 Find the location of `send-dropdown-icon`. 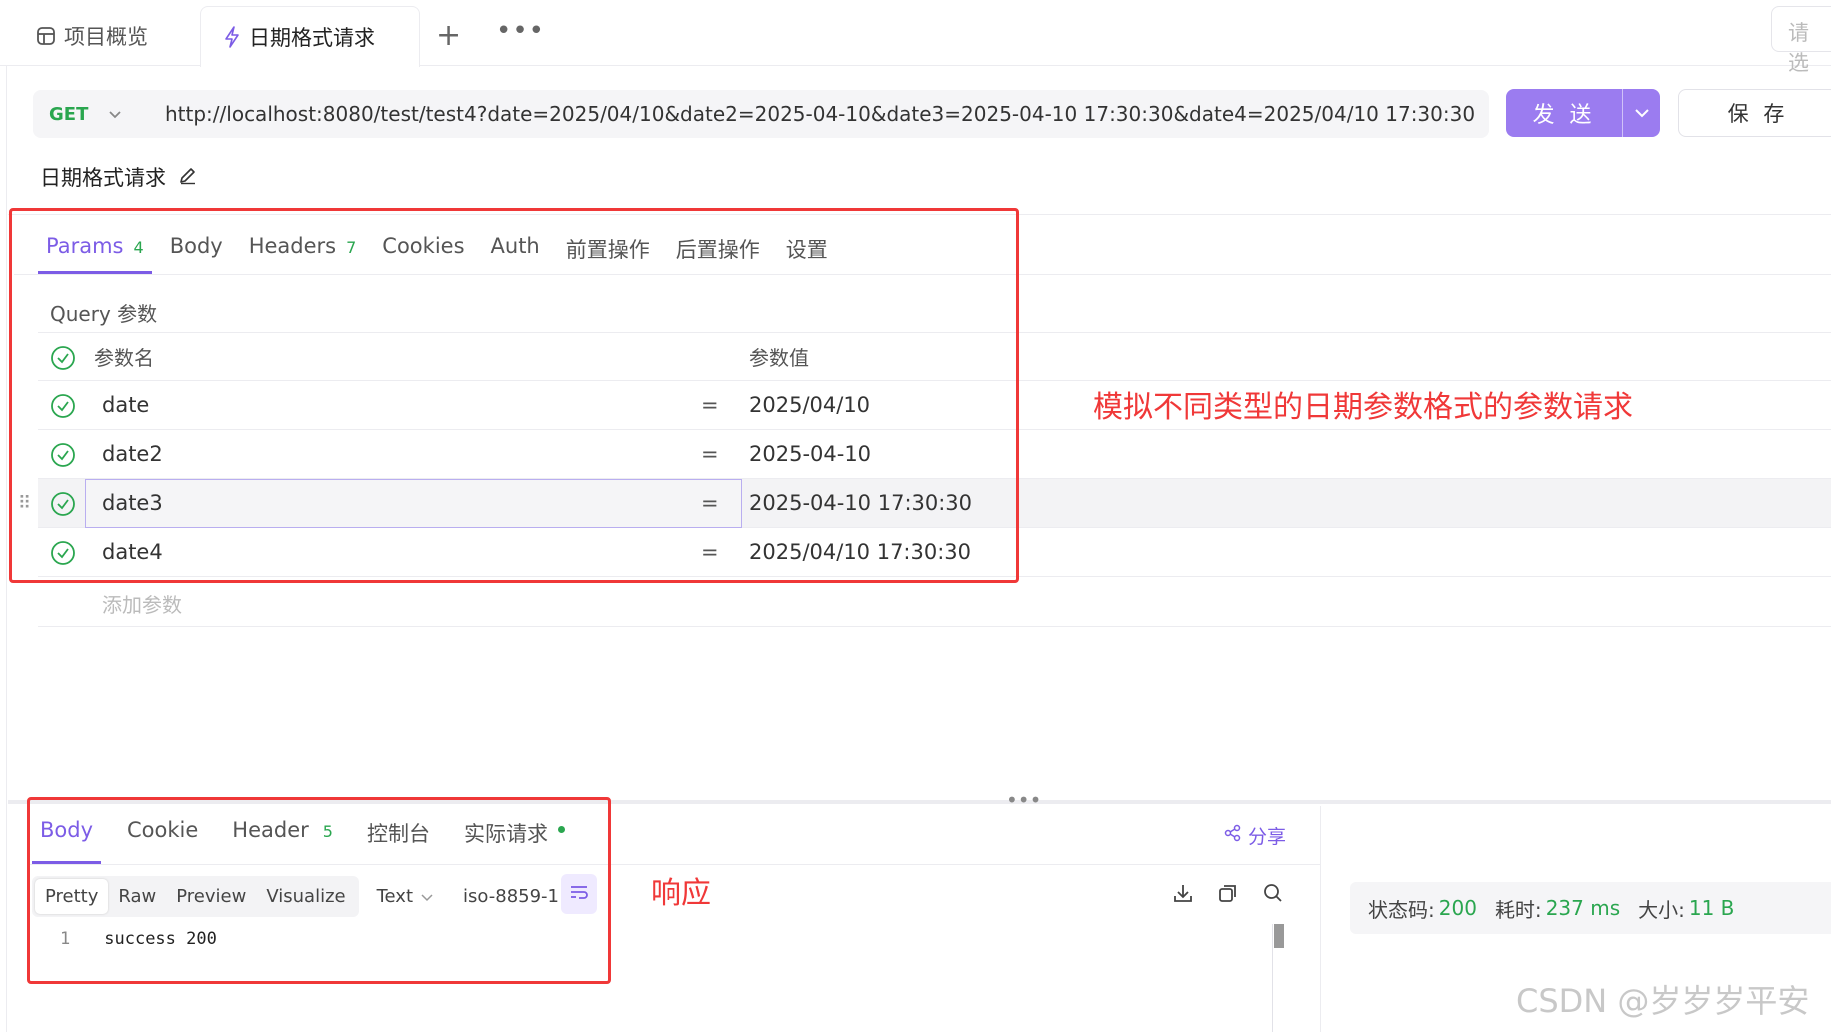

send-dropdown-icon is located at coordinates (1641, 113).